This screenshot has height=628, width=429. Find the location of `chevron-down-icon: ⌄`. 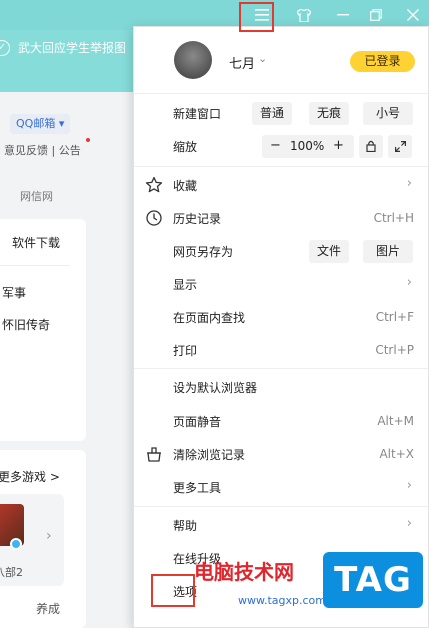

chevron-down-icon: ⌄ is located at coordinates (262, 58).